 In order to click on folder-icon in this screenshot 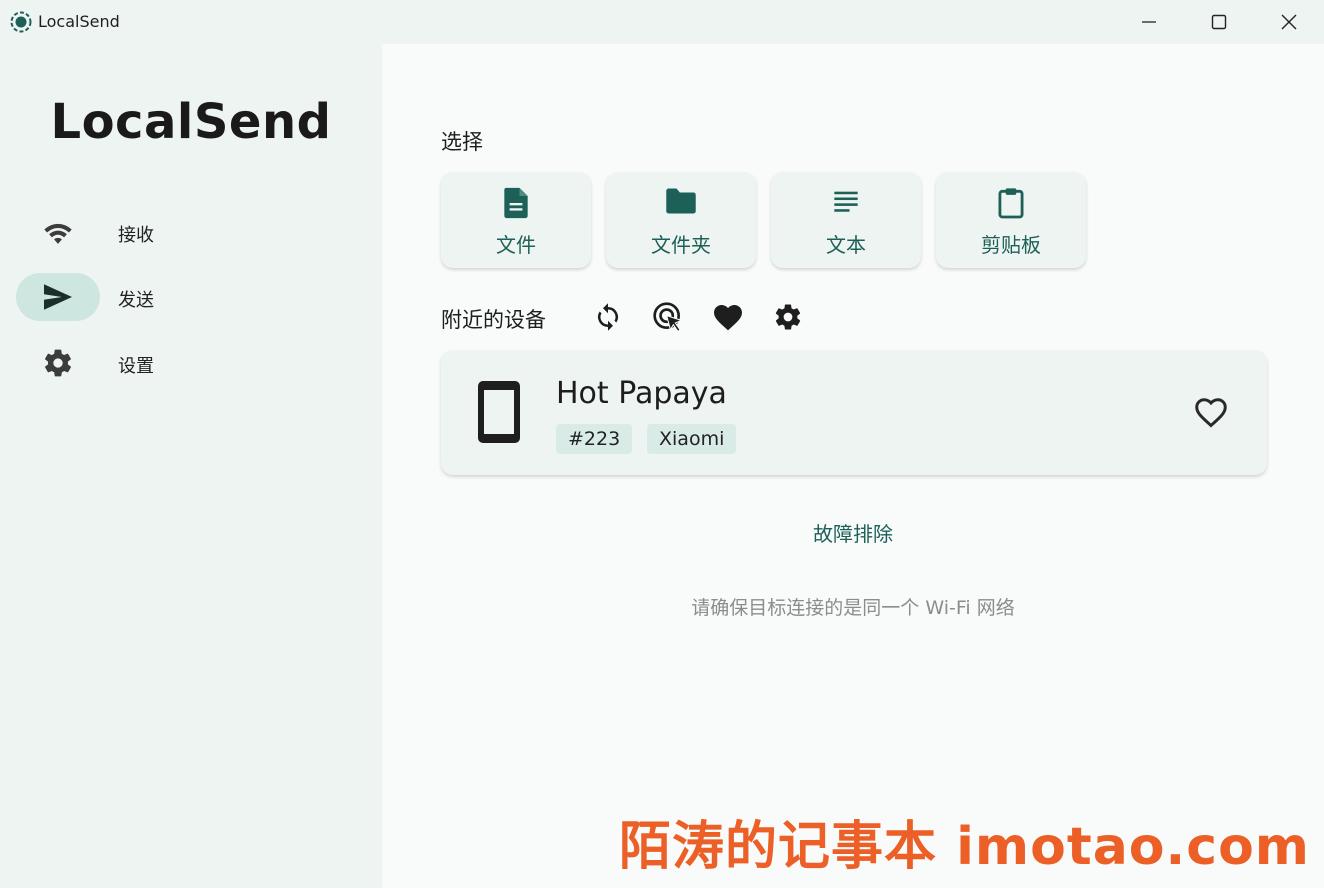, I will do `click(681, 201)`.